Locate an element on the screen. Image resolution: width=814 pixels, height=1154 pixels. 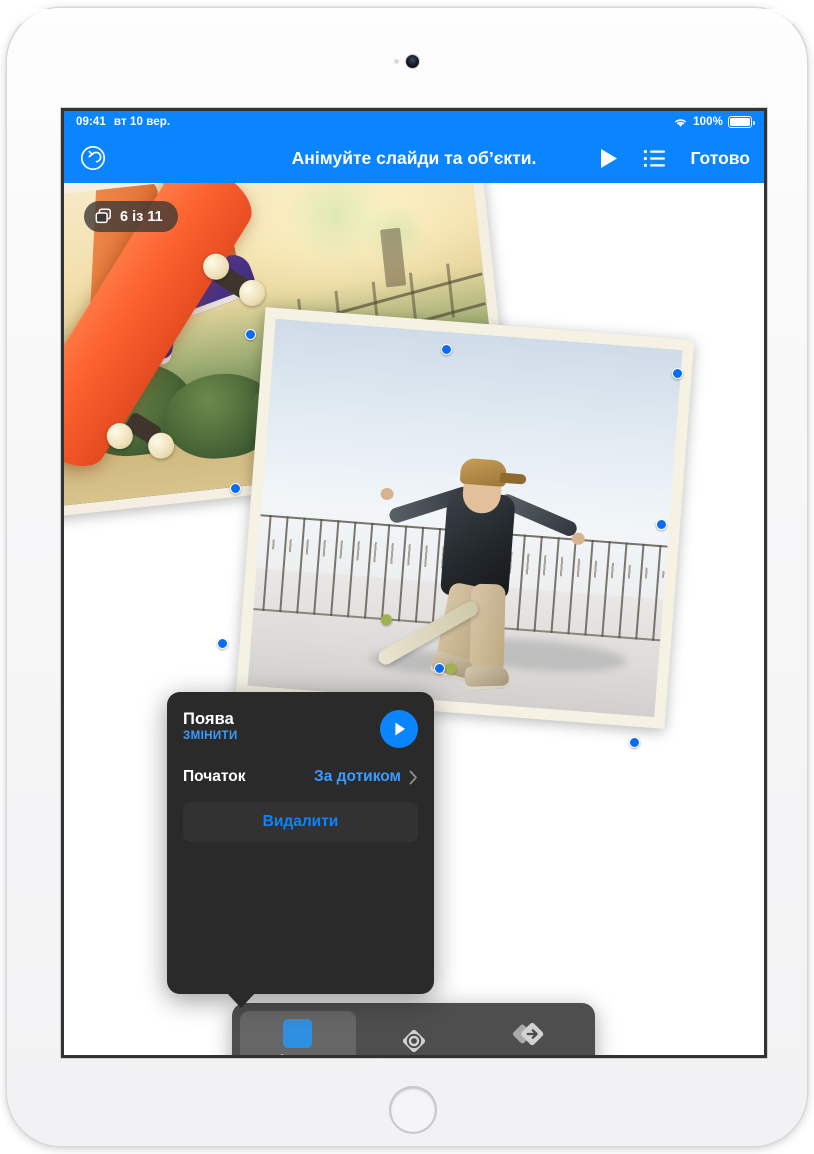
start-label: Початок is located at coordinates (214, 776).